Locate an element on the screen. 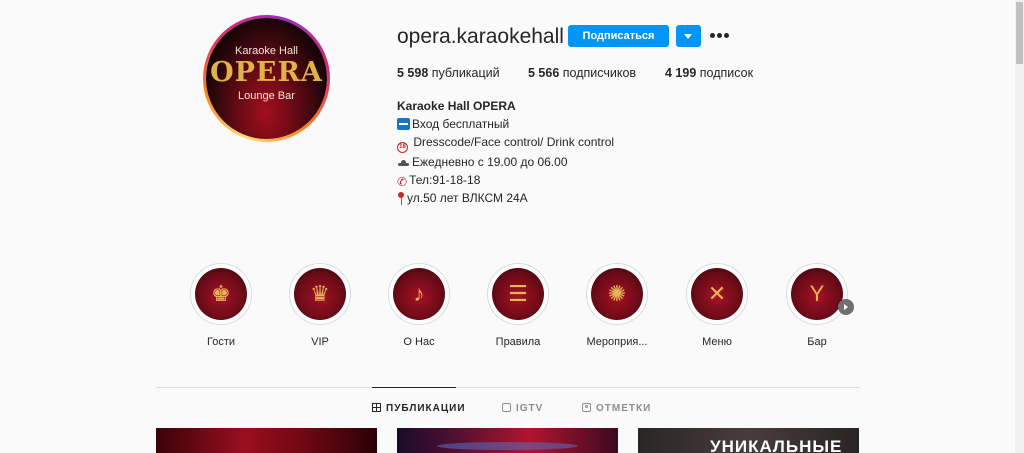 The image size is (1024, 453). post-thumbnail: УНИКАЛЬНЫЕ is located at coordinates (748, 440).